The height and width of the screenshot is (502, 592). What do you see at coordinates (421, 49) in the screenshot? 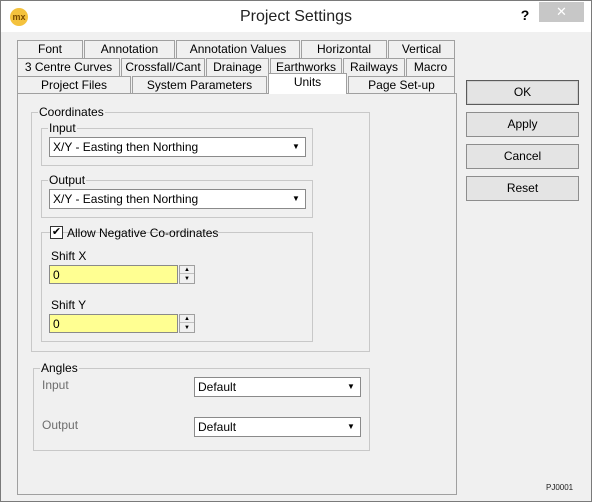
I see `tab-vertical: Vertical` at bounding box center [421, 49].